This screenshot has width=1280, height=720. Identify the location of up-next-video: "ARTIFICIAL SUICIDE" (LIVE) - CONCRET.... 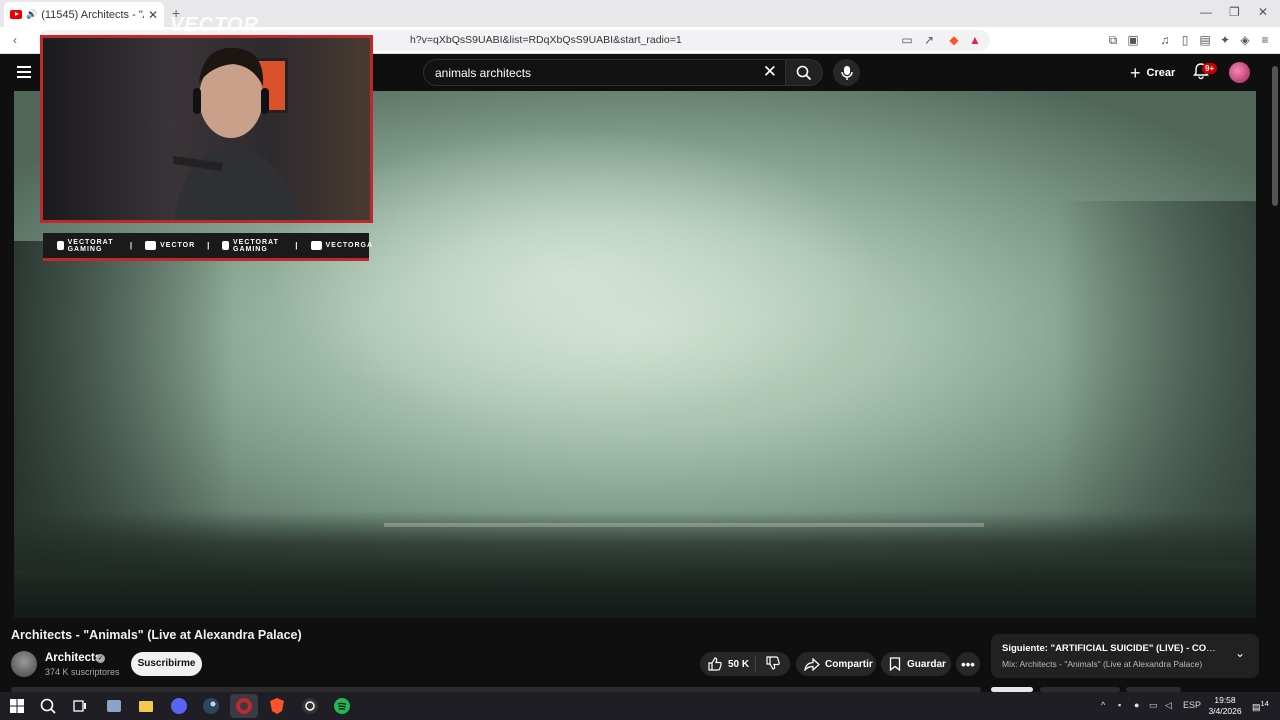
(1136, 648).